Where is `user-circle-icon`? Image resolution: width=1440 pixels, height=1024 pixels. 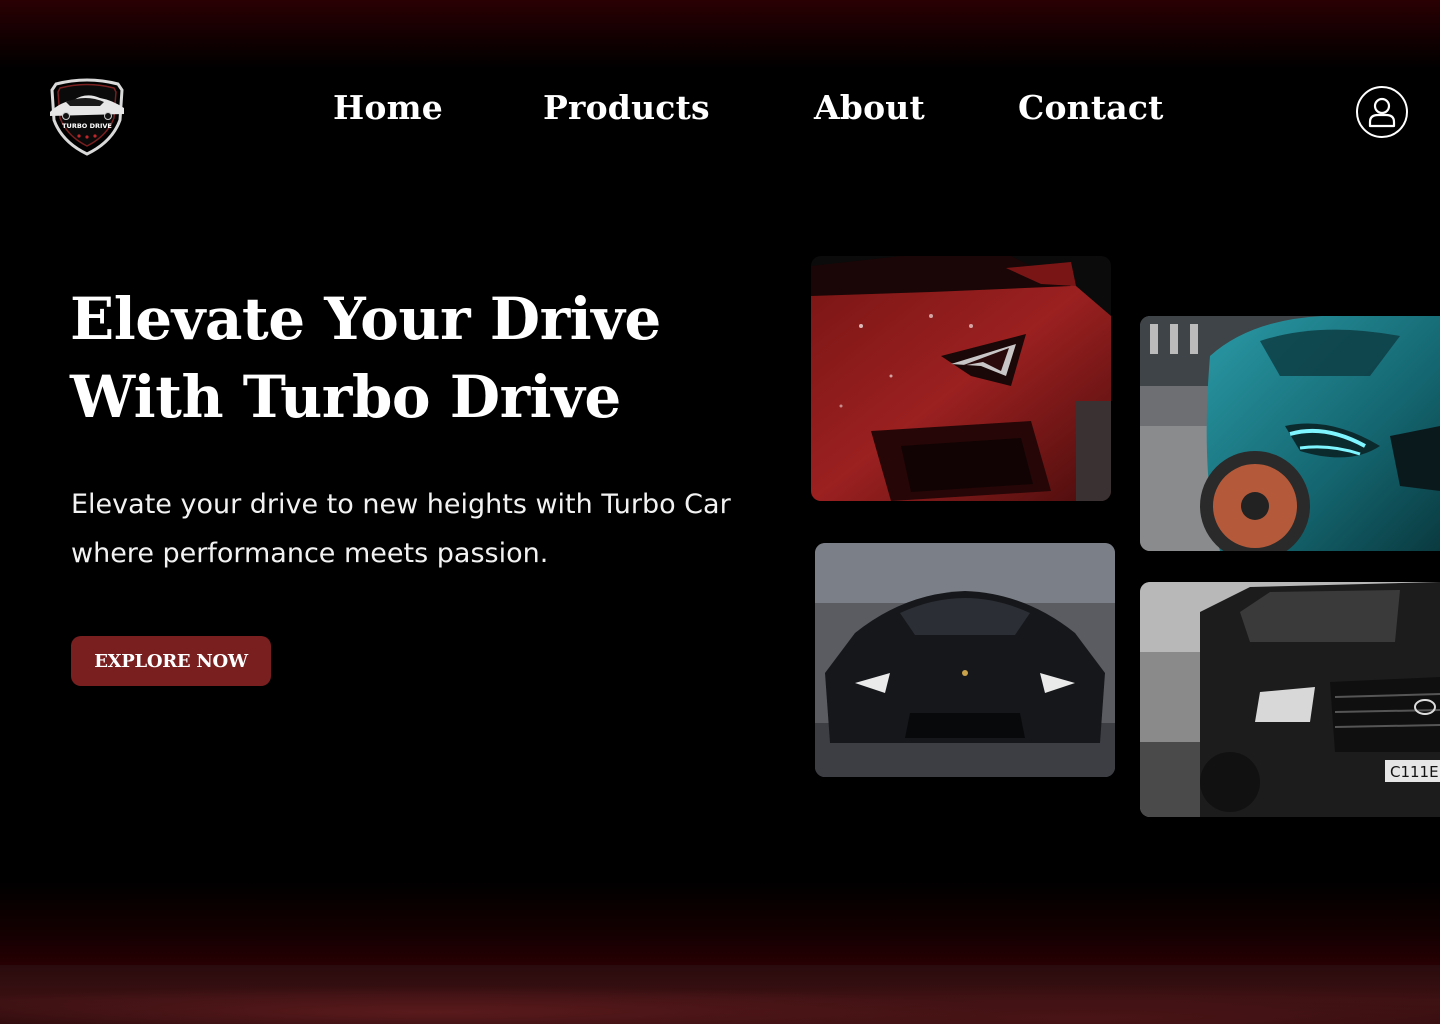
user-circle-icon is located at coordinates (1382, 112).